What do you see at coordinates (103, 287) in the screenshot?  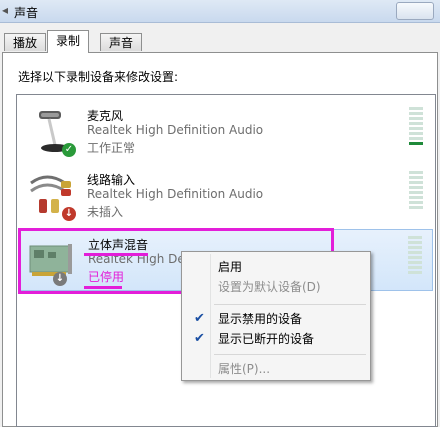 I see `annotation-underline-status` at bounding box center [103, 287].